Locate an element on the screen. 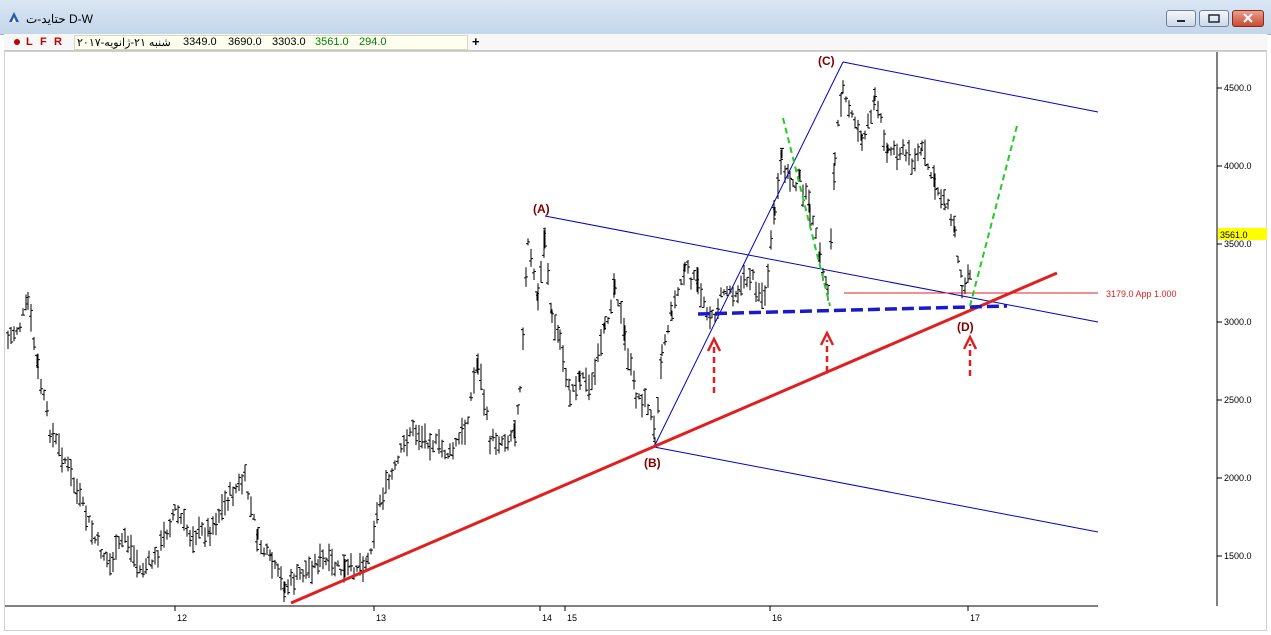 Image resolution: width=1271 pixels, height=635 pixels. y-tick-label-2500: 2500.0 is located at coordinates (1238, 400).